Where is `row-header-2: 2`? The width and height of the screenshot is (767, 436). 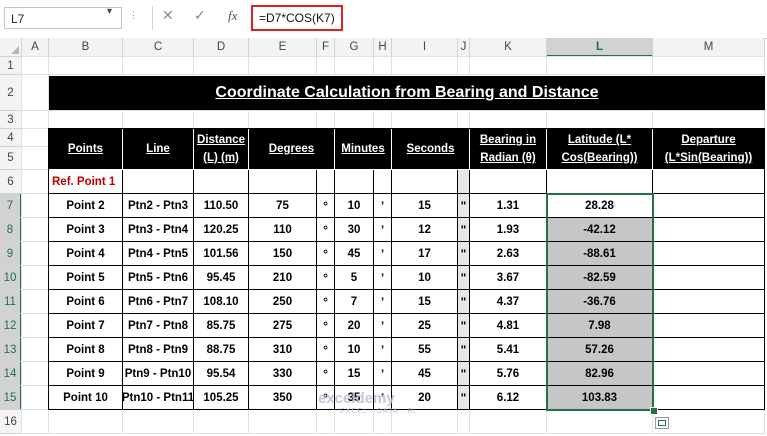
row-header-2: 2 is located at coordinates (11, 93).